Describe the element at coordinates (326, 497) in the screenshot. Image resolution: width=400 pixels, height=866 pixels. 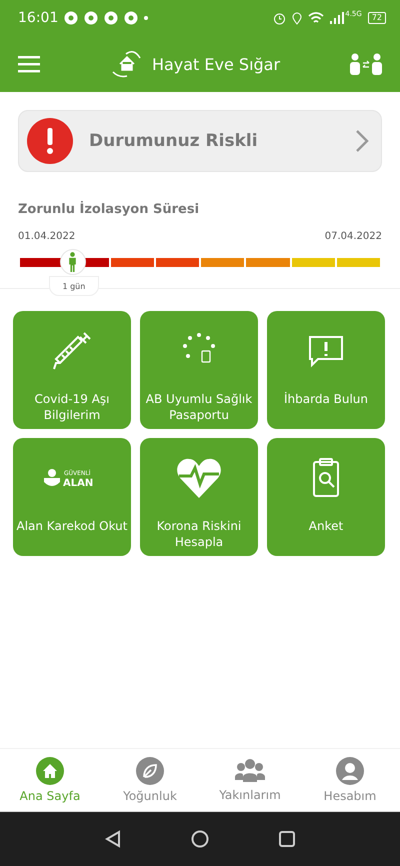
I see `feature-tile: Anket` at that location.